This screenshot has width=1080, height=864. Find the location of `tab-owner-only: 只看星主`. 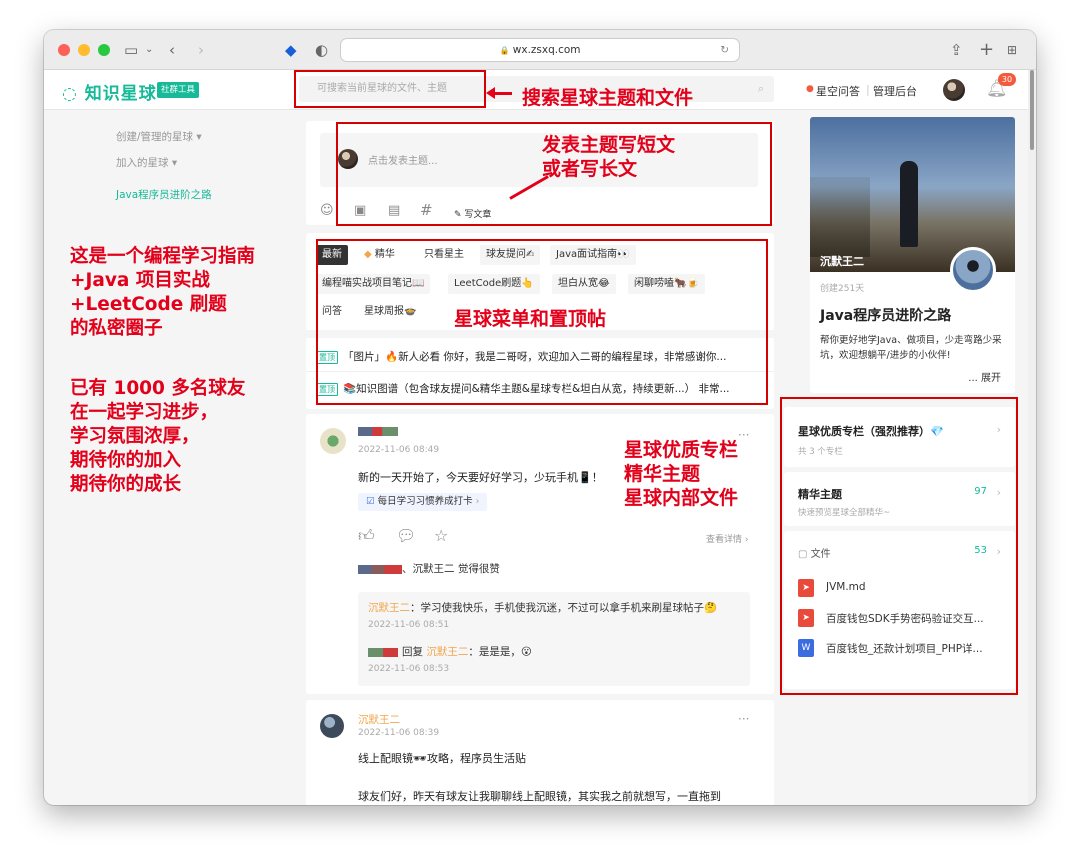

tab-owner-only: 只看星主 is located at coordinates (444, 255).